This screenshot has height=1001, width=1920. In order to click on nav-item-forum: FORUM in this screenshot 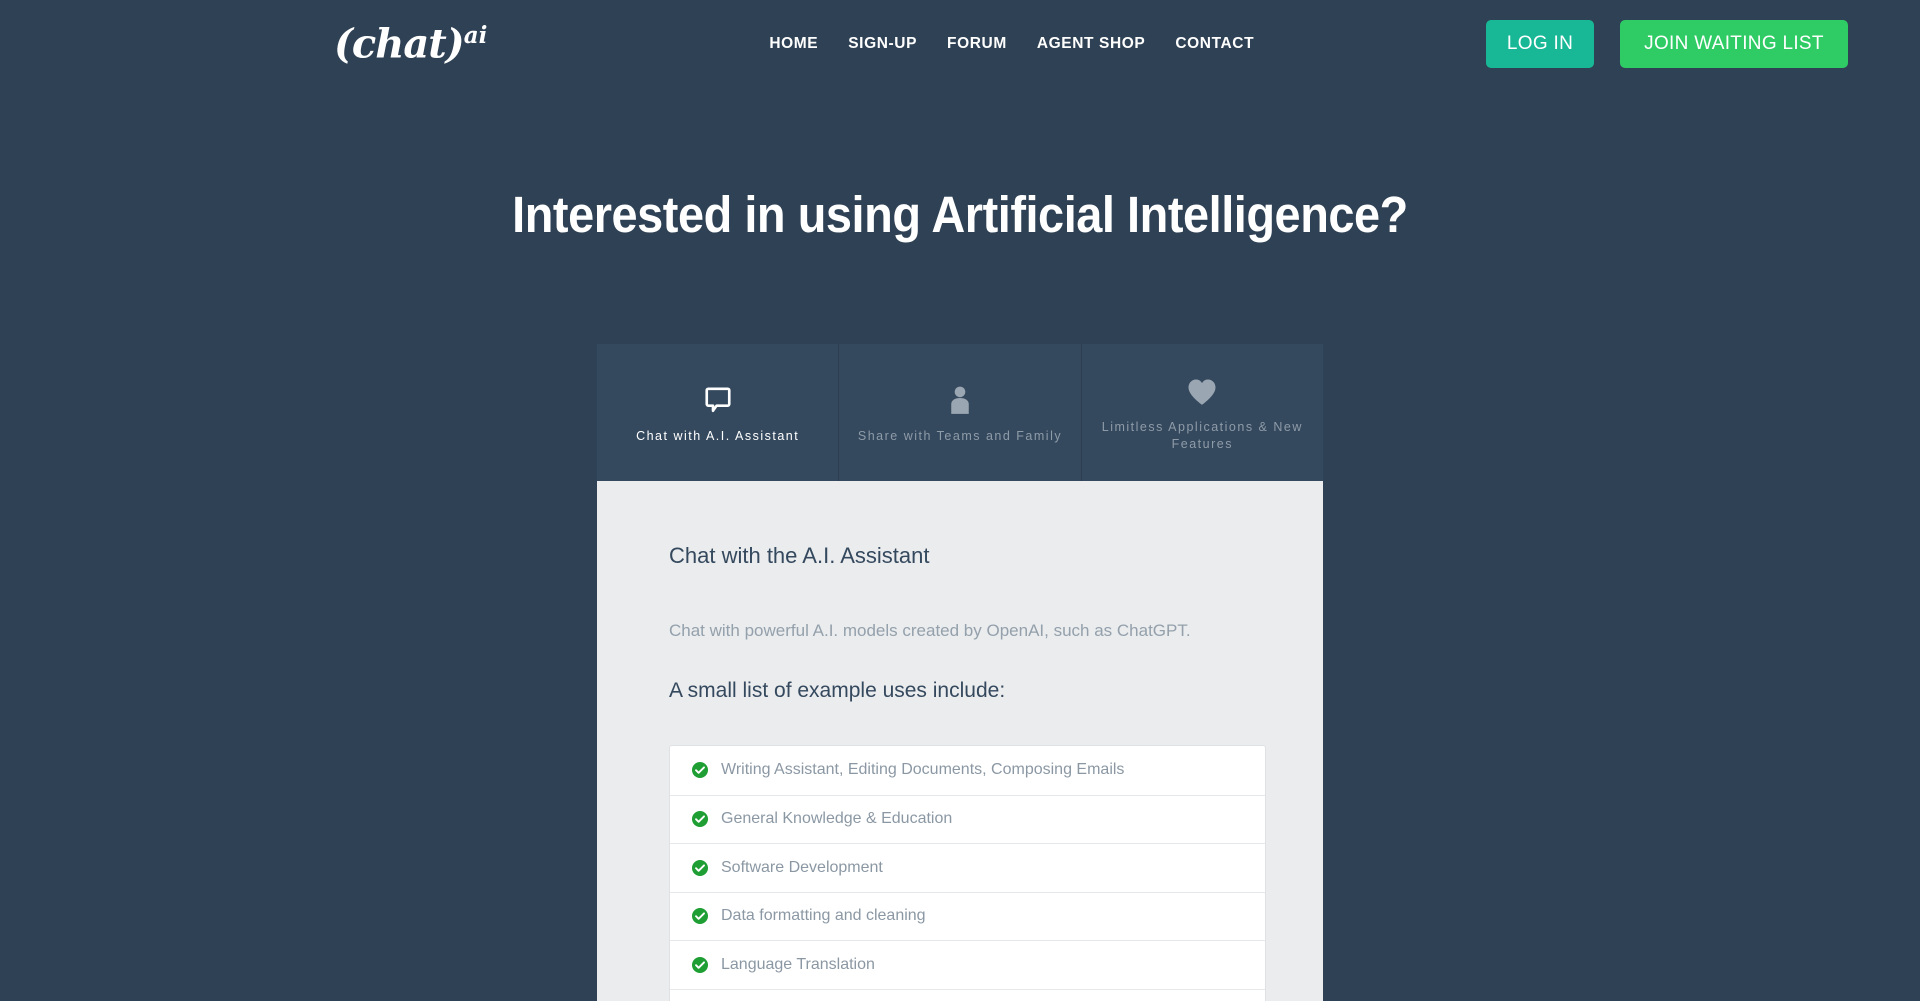, I will do `click(977, 44)`.